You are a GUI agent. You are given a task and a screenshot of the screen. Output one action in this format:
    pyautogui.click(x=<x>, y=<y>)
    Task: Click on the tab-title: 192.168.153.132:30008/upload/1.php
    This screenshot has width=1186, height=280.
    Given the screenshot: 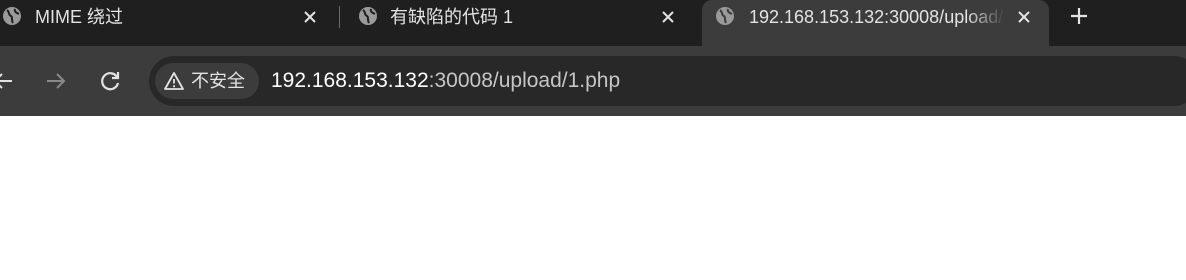 What is the action you would take?
    pyautogui.click(x=877, y=17)
    